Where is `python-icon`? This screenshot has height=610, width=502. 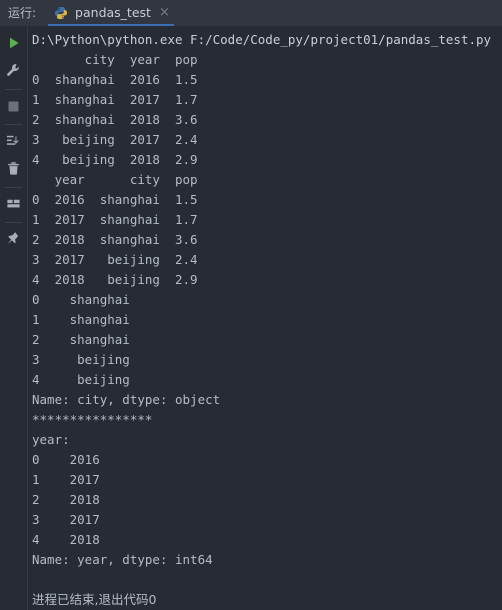
python-icon is located at coordinates (64, 13).